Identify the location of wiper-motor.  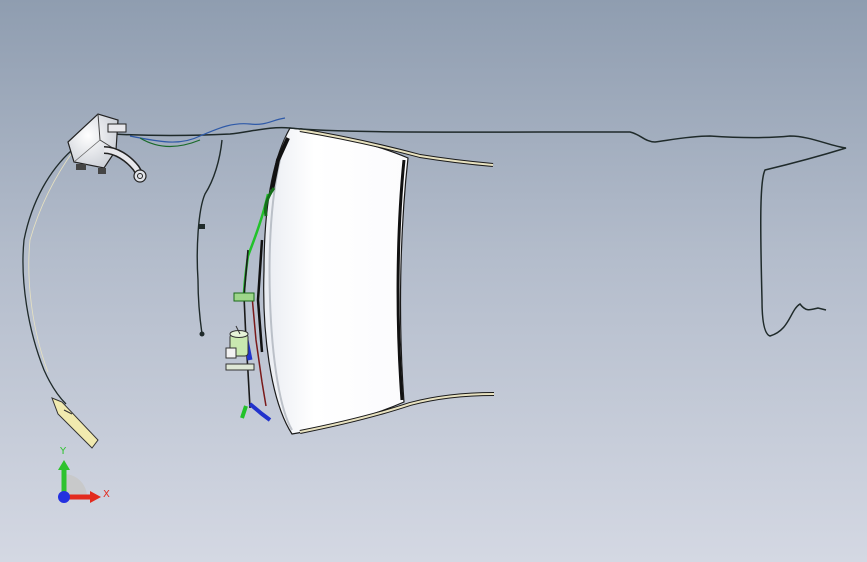
(237, 342).